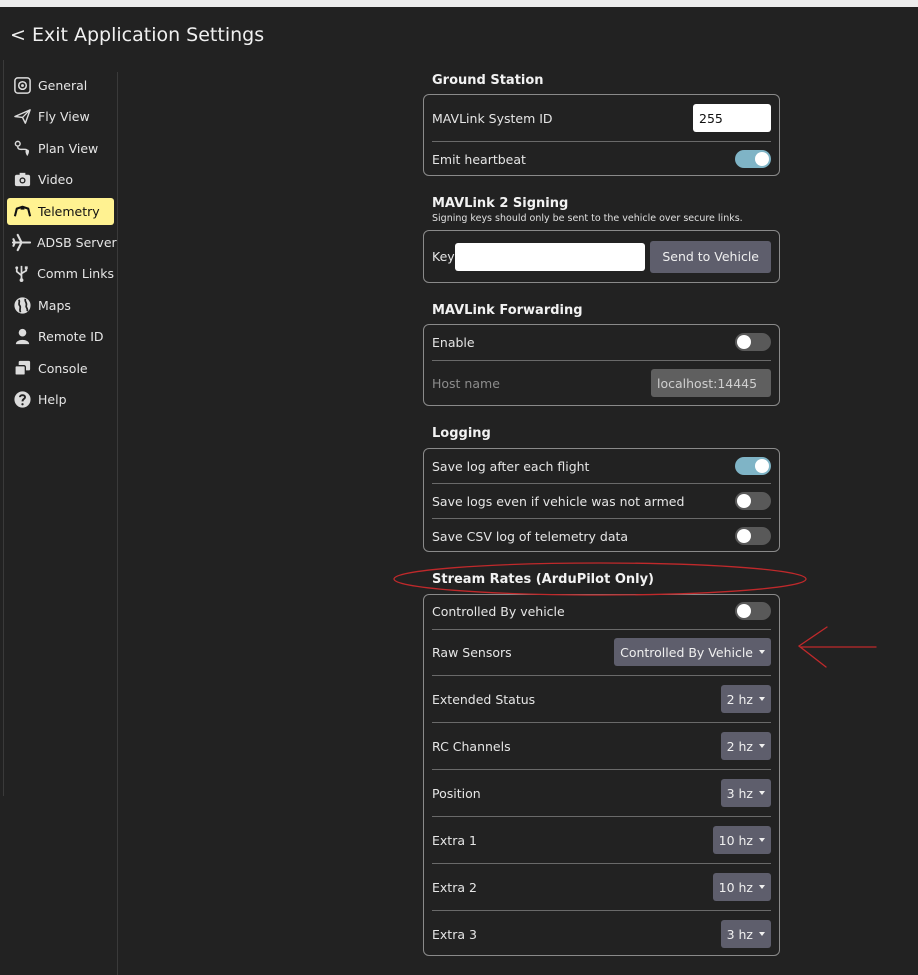 This screenshot has height=975, width=918. What do you see at coordinates (511, 466) in the screenshot?
I see `save-after-flight-label: Save log after each flight` at bounding box center [511, 466].